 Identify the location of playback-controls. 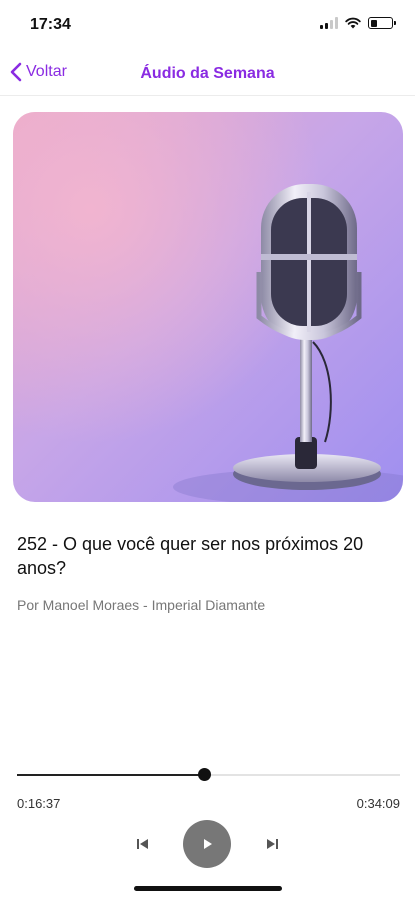
(207, 844).